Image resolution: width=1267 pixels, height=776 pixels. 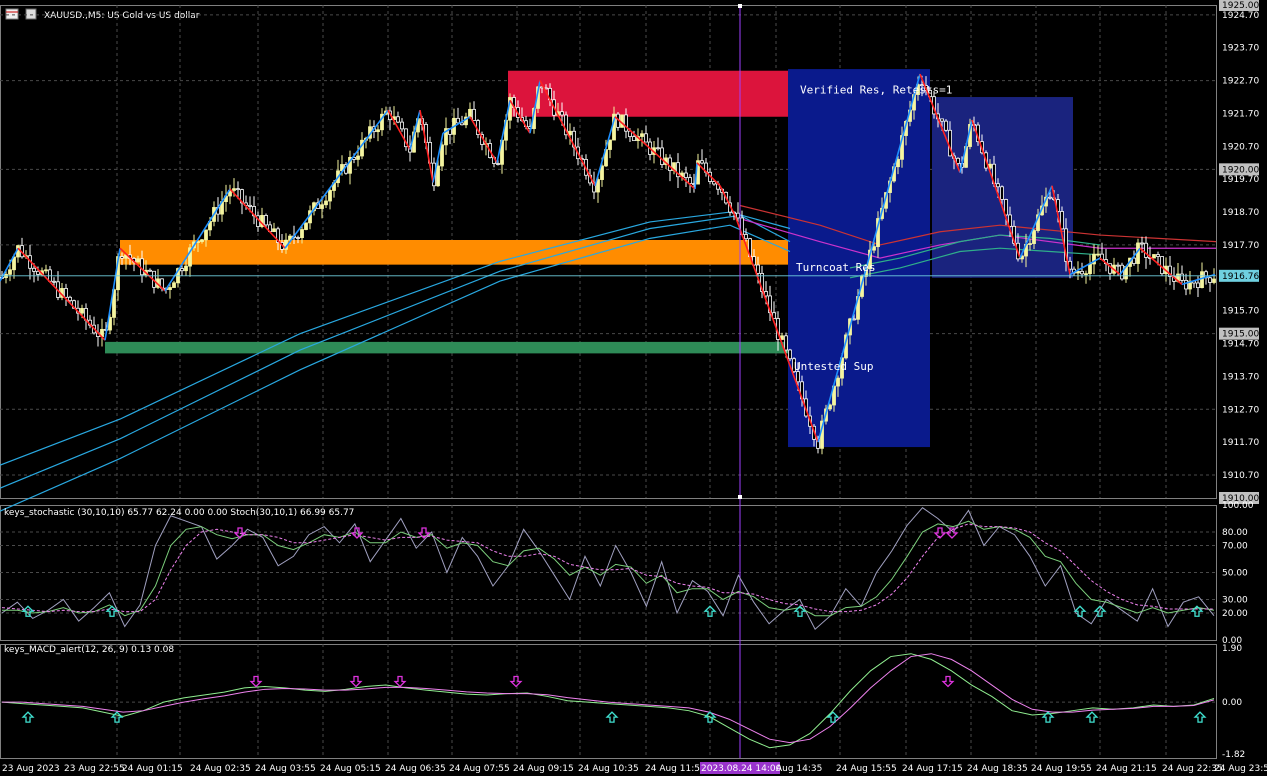 I want to click on price-tick-label: 1921.70, so click(x=1240, y=114).